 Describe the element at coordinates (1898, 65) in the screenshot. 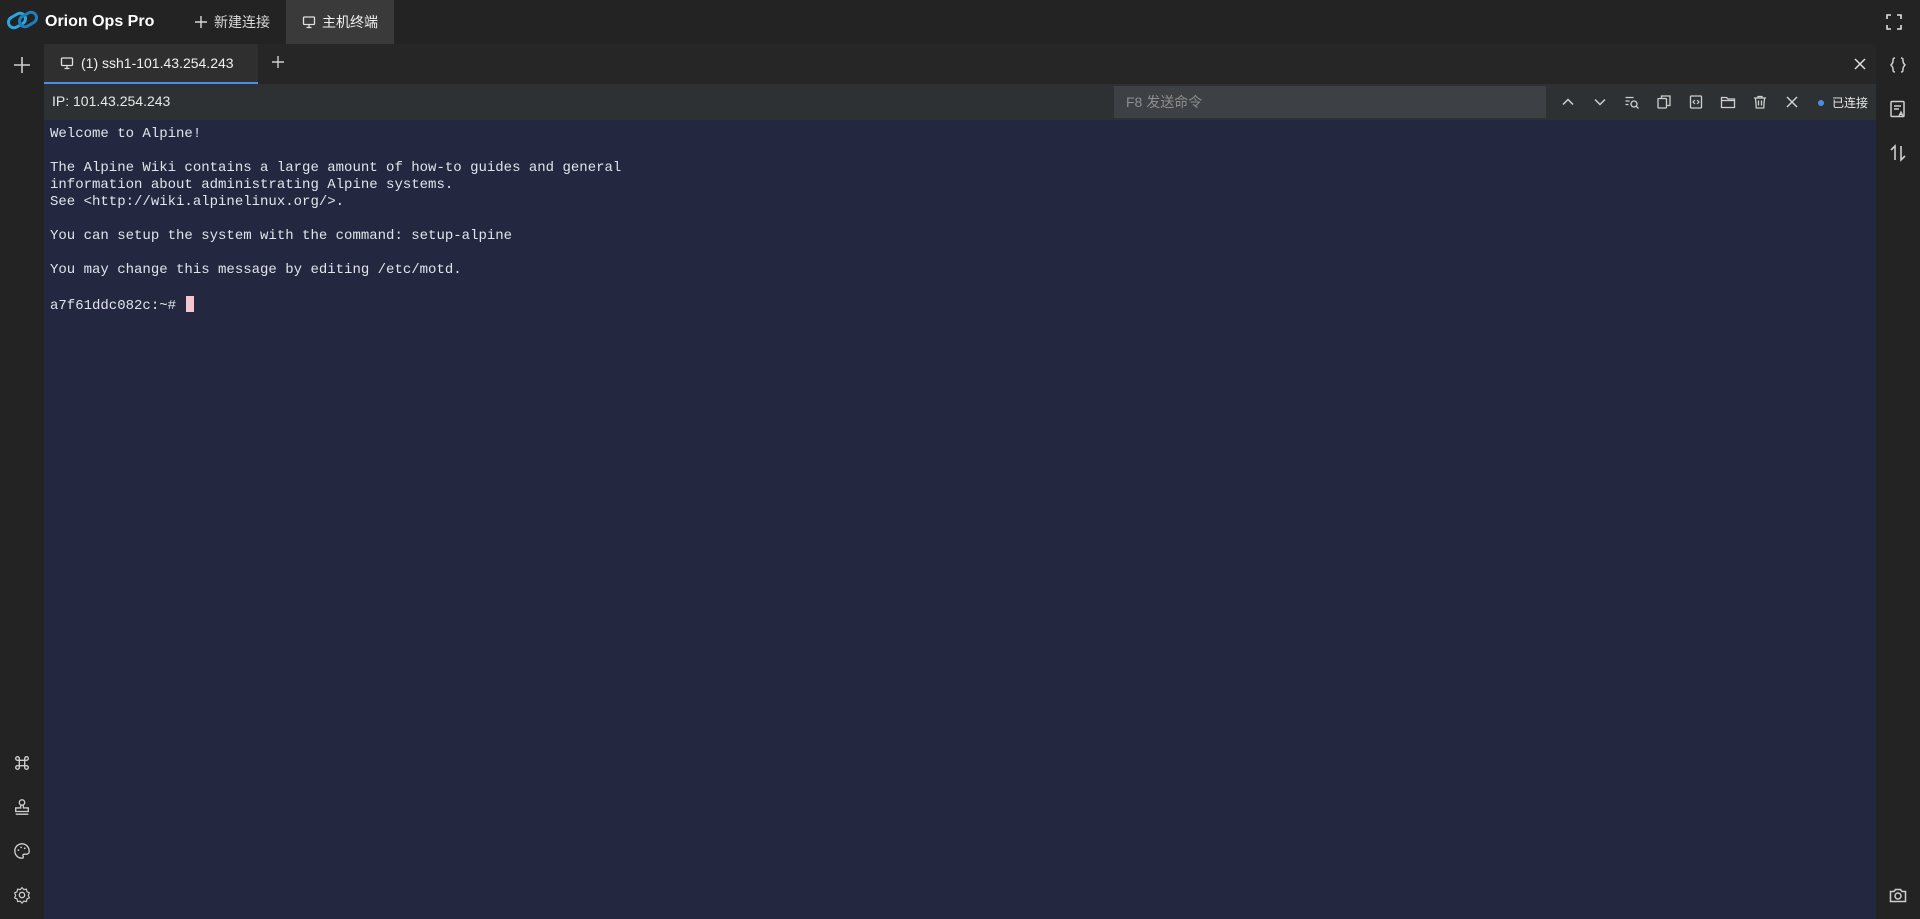

I see `braces-icon` at that location.